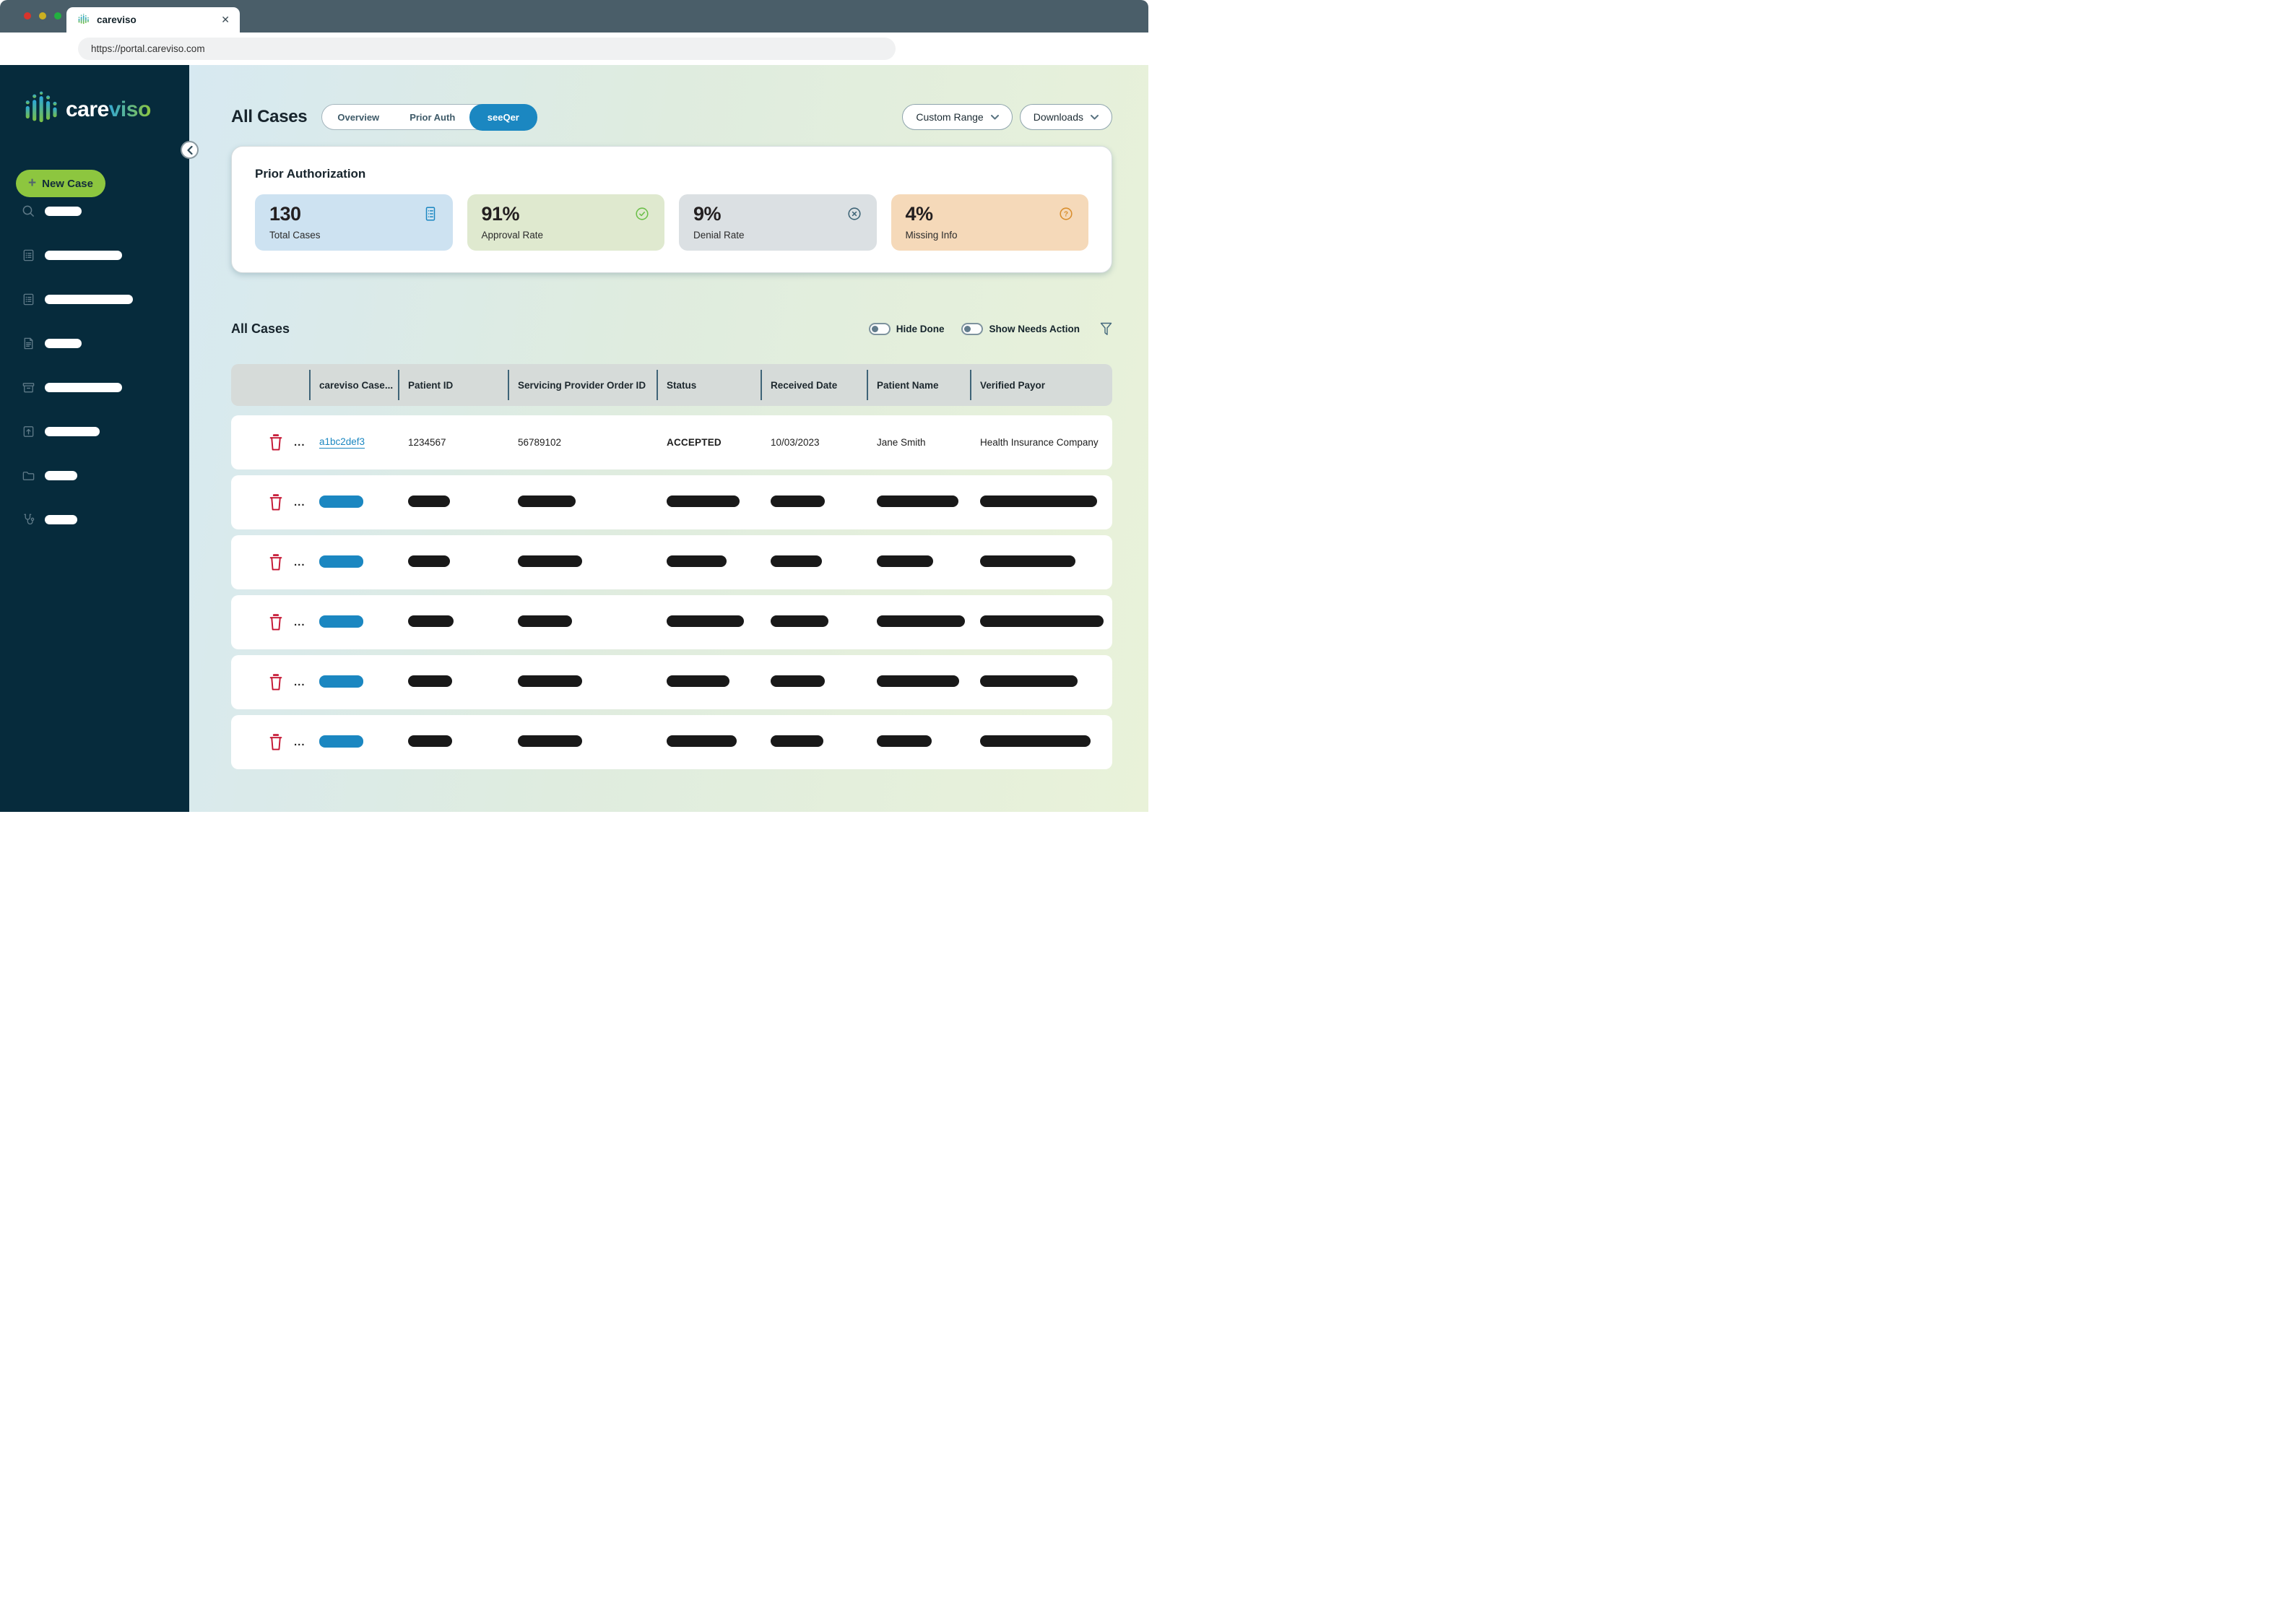 This screenshot has height=1623, width=2296. I want to click on column-order-id: Servicing Provider Order ID, so click(582, 385).